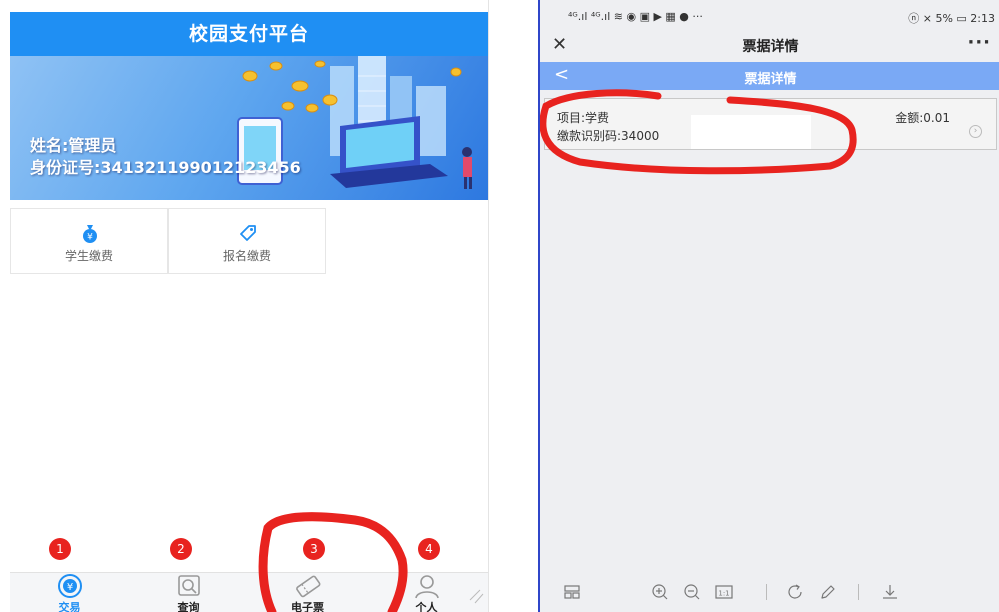  What do you see at coordinates (769, 593) in the screenshot?
I see `viewer-toolbar: 1:1` at bounding box center [769, 593].